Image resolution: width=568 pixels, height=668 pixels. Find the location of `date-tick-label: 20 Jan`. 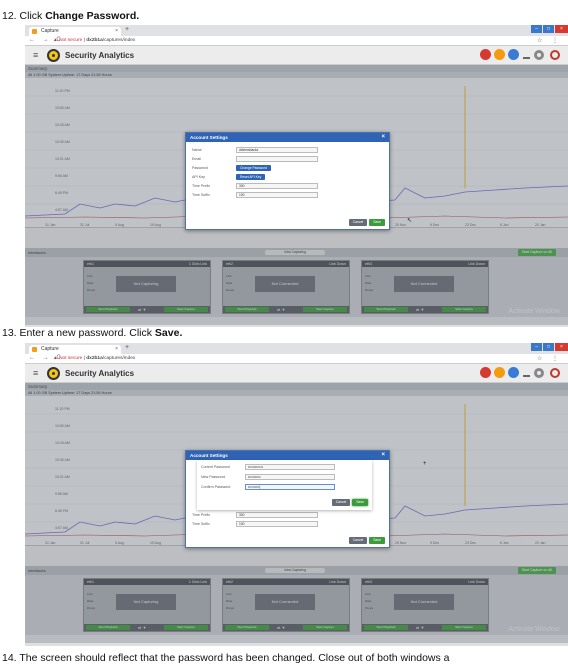

date-tick-label: 20 Jan is located at coordinates (540, 543).